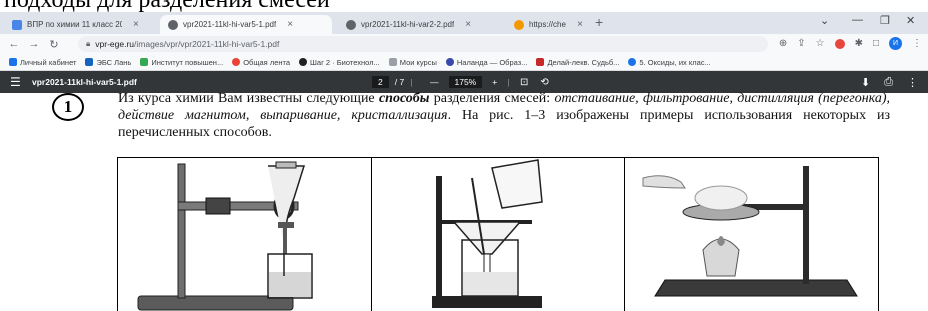  I want to click on figure-2-filtration, so click(499, 234).